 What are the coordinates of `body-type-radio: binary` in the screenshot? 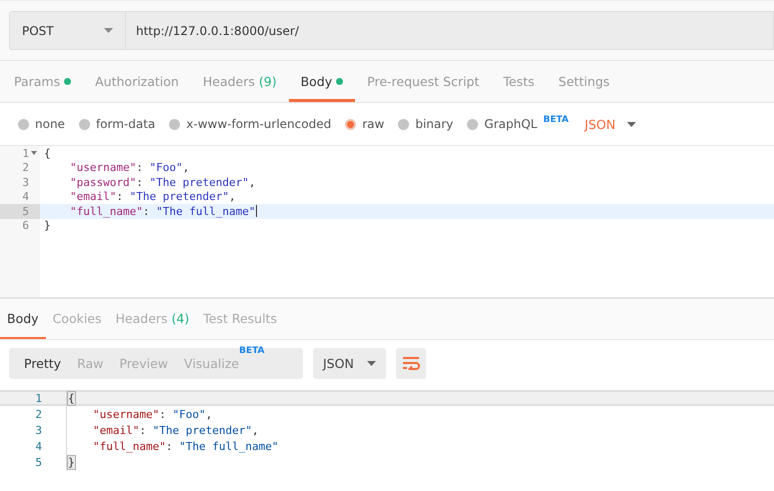 It's located at (426, 124).